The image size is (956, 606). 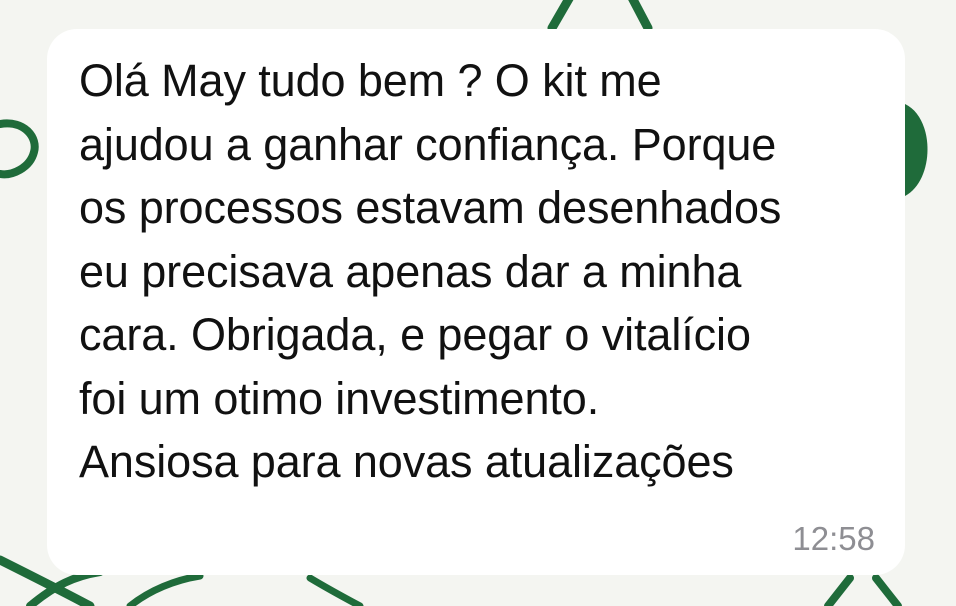 What do you see at coordinates (406, 461) in the screenshot?
I see `message-line: Ansiosa para novas atualizações` at bounding box center [406, 461].